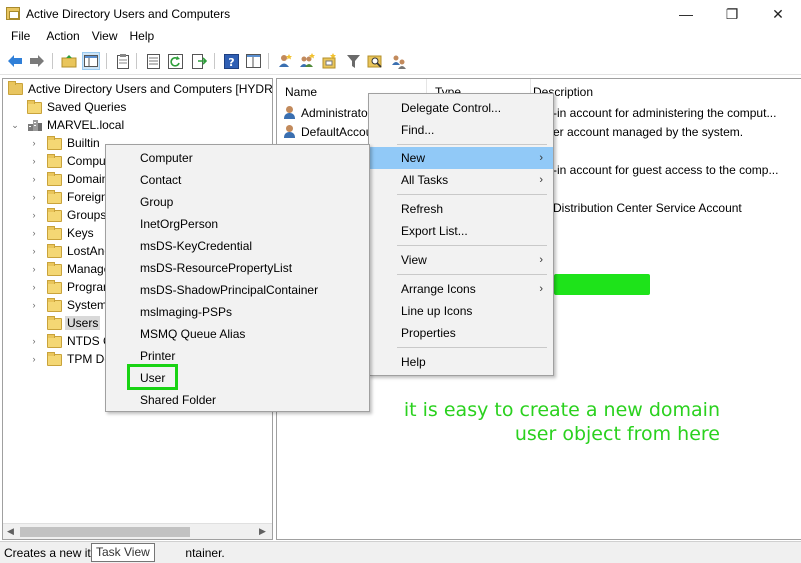  Describe the element at coordinates (428, 333) in the screenshot. I see `menu-item-label: Properties` at that location.